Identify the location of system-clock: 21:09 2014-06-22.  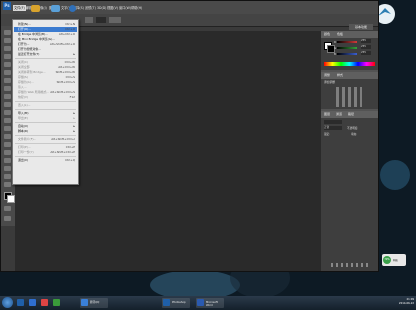
(403, 303).